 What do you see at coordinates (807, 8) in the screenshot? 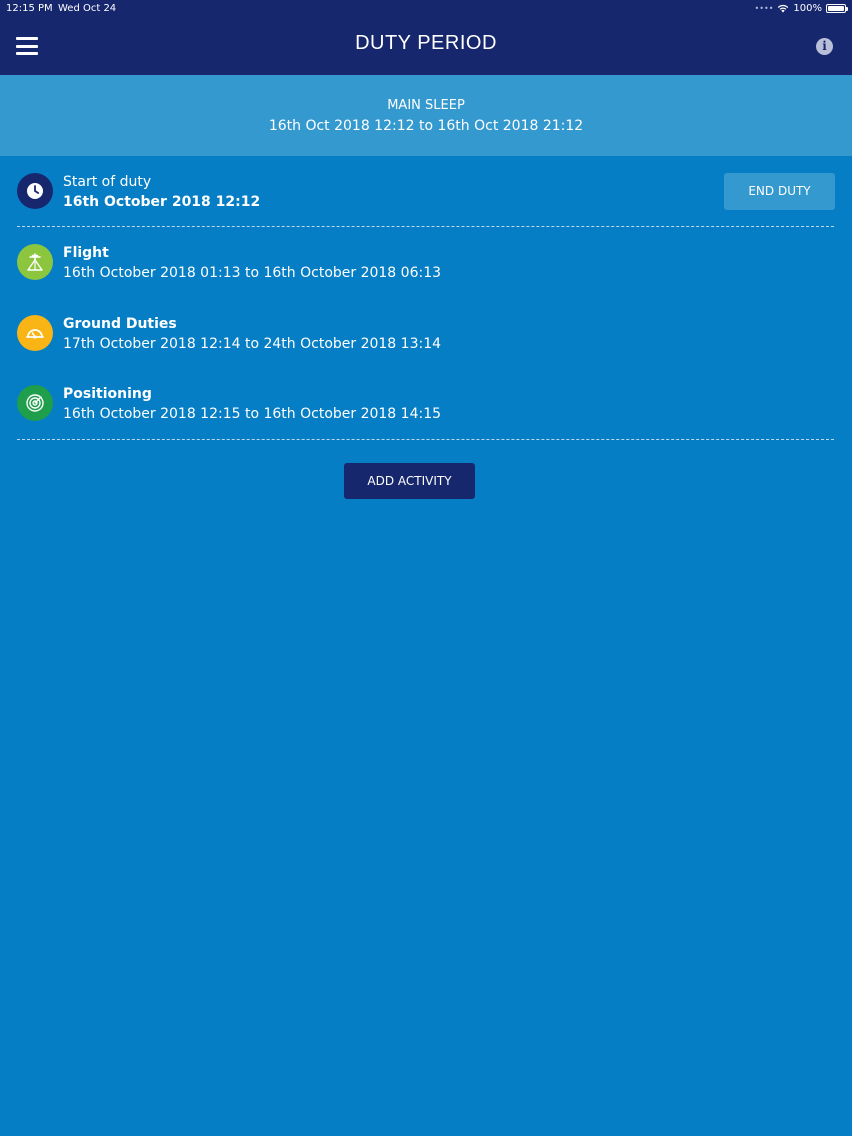
I see `battery-percent: 100%` at bounding box center [807, 8].